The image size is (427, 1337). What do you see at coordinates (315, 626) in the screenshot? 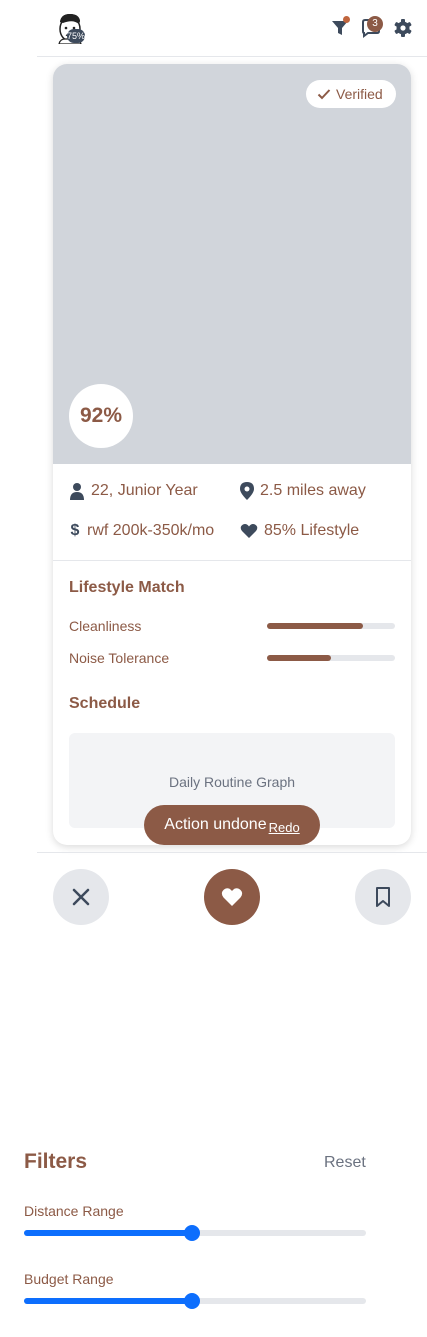
I see `cleanliness-bar-fill` at bounding box center [315, 626].